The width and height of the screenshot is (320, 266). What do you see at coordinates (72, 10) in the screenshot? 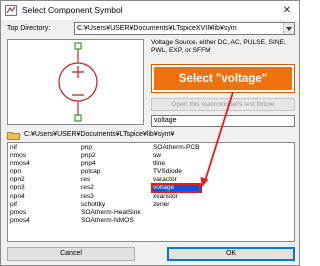
I see `window-title: Select Component Symbol` at bounding box center [72, 10].